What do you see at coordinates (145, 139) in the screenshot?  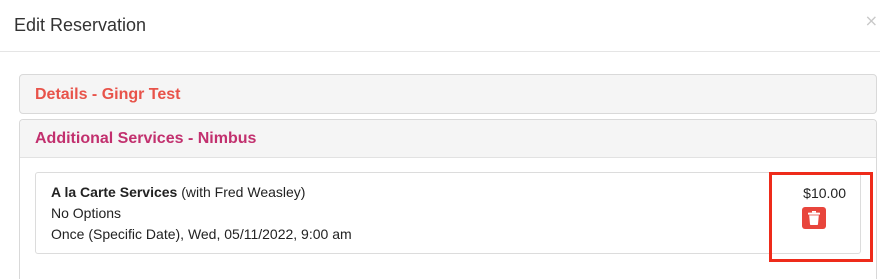 I see `additional-services-heading: Additional Services - Nimbus` at bounding box center [145, 139].